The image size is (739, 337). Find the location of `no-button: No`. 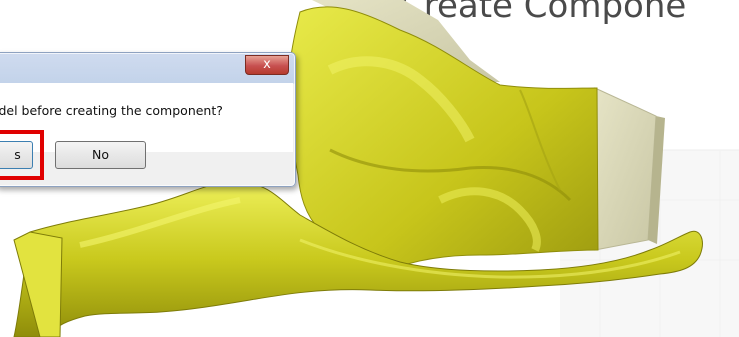

no-button: No is located at coordinates (100, 155).